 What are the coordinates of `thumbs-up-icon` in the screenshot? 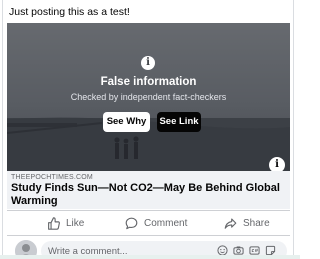 It's located at (54, 223).